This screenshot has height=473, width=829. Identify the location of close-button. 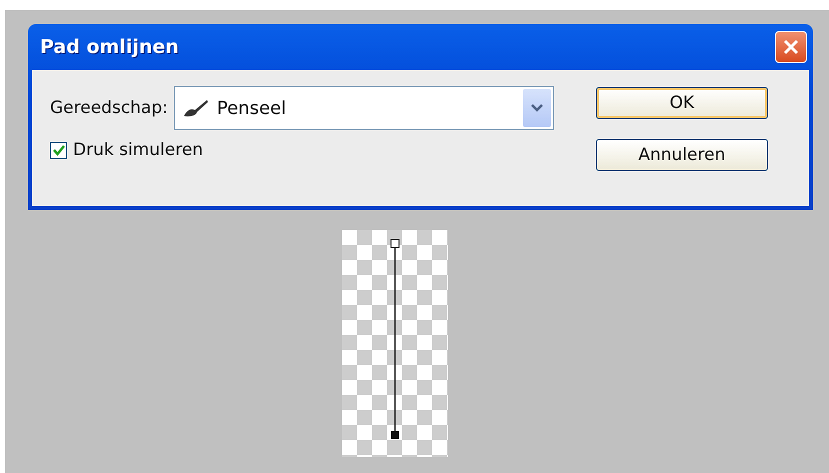
(791, 47).